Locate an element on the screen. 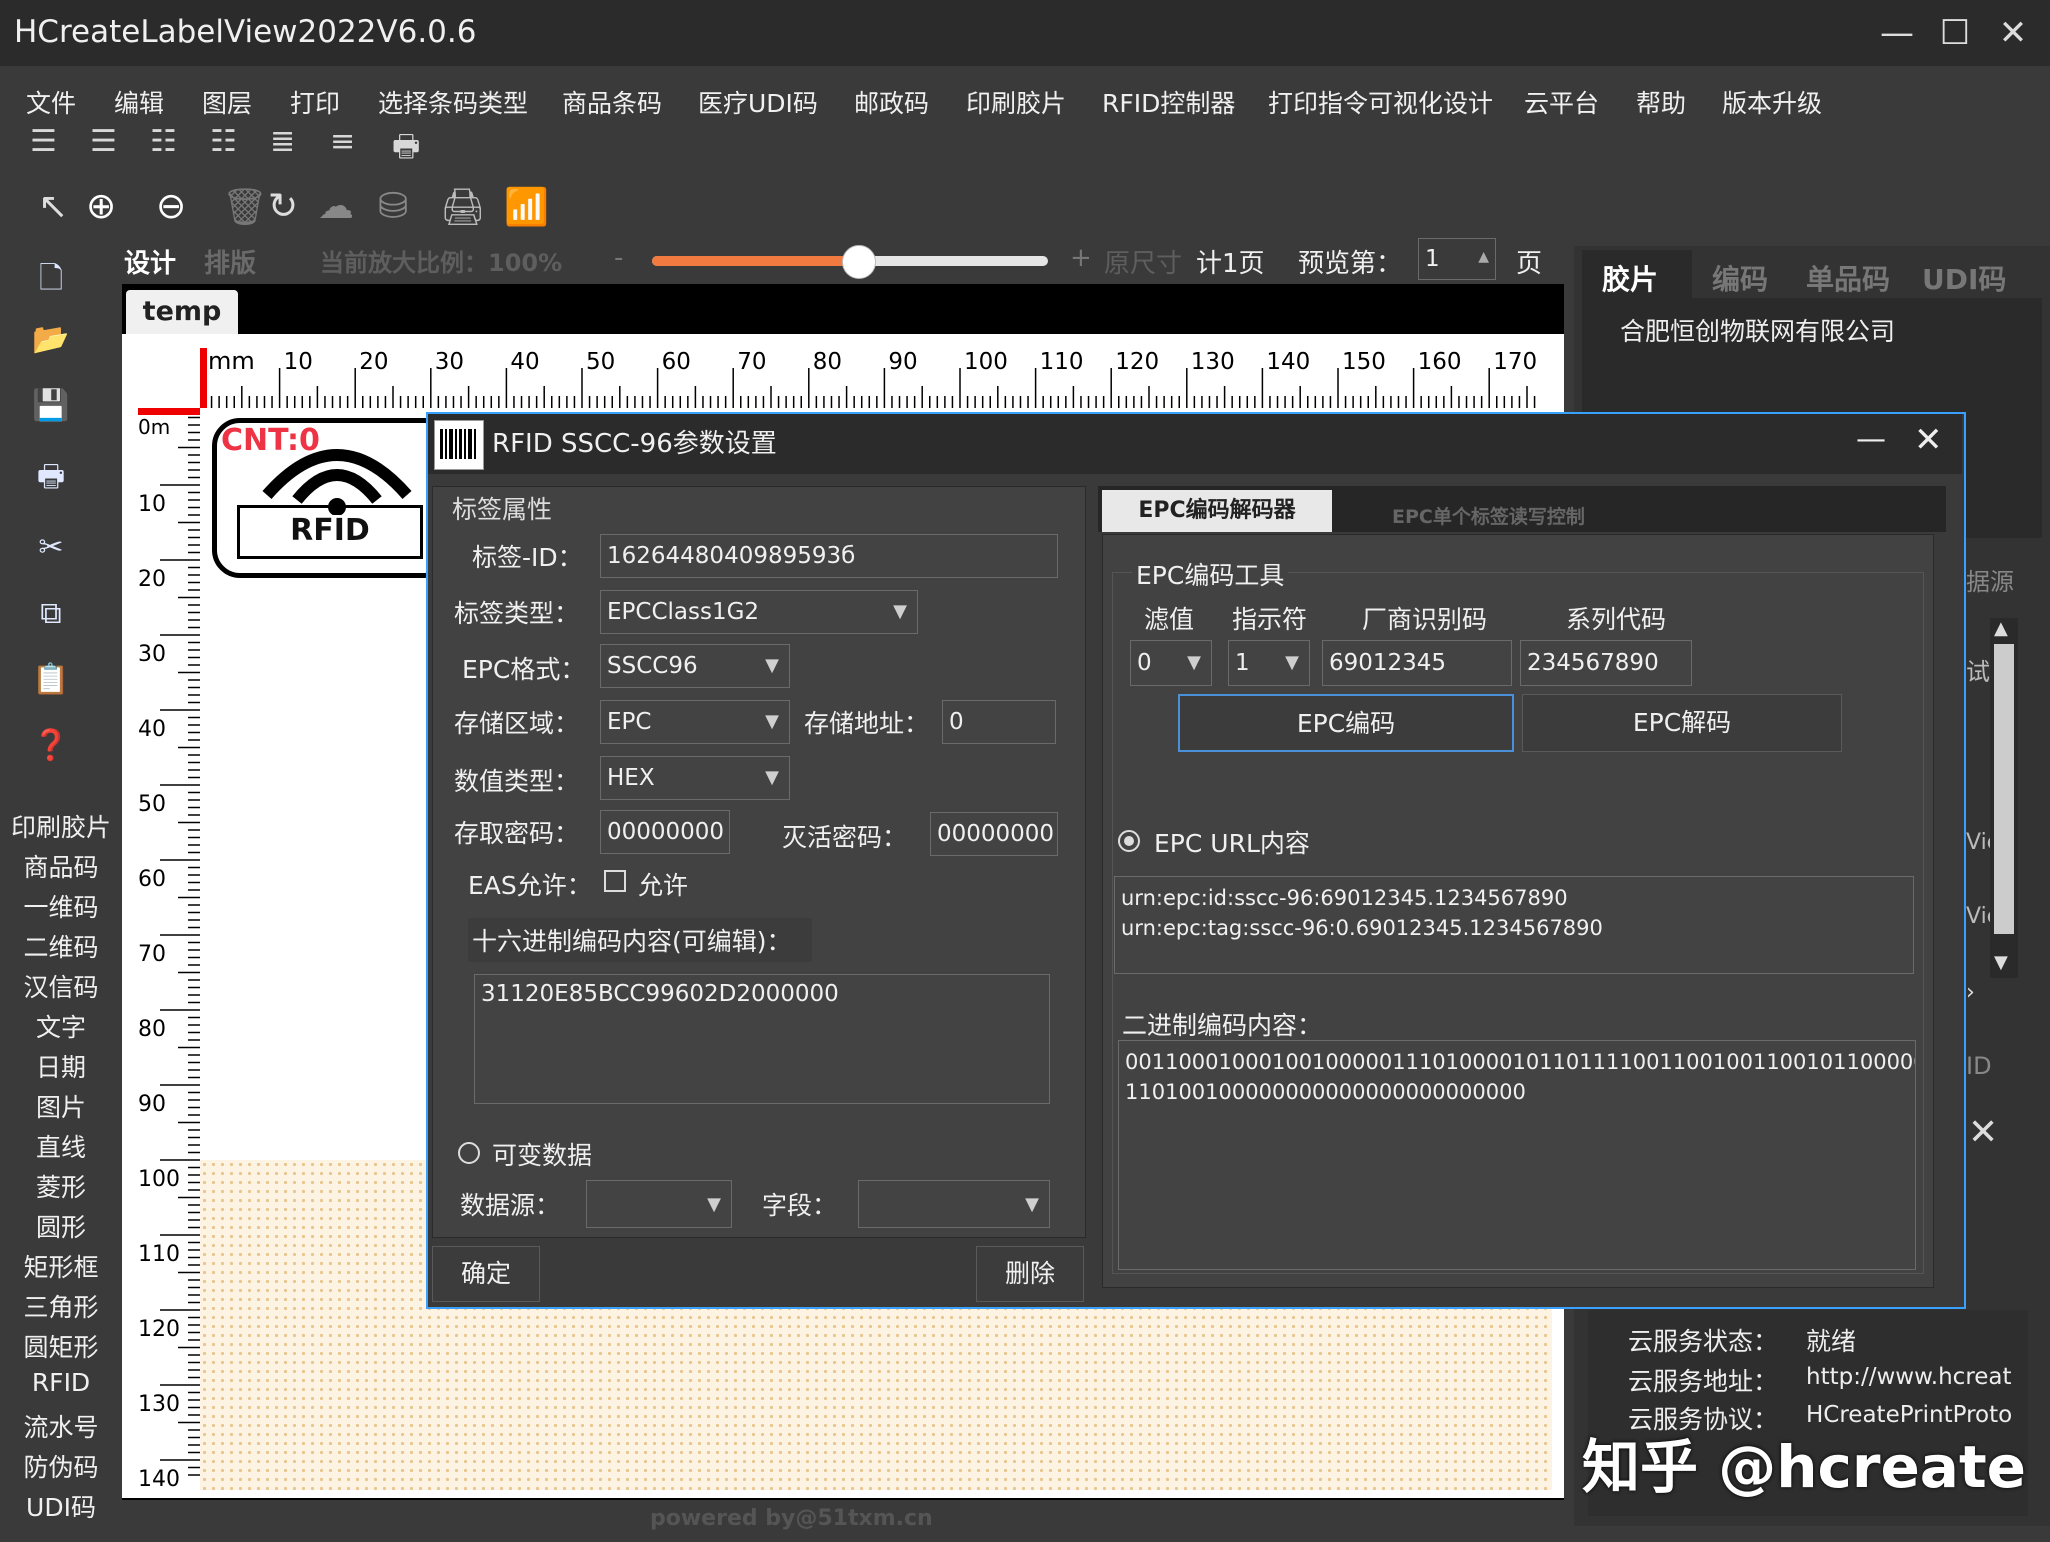  save-icon: 💾 is located at coordinates (51, 408).